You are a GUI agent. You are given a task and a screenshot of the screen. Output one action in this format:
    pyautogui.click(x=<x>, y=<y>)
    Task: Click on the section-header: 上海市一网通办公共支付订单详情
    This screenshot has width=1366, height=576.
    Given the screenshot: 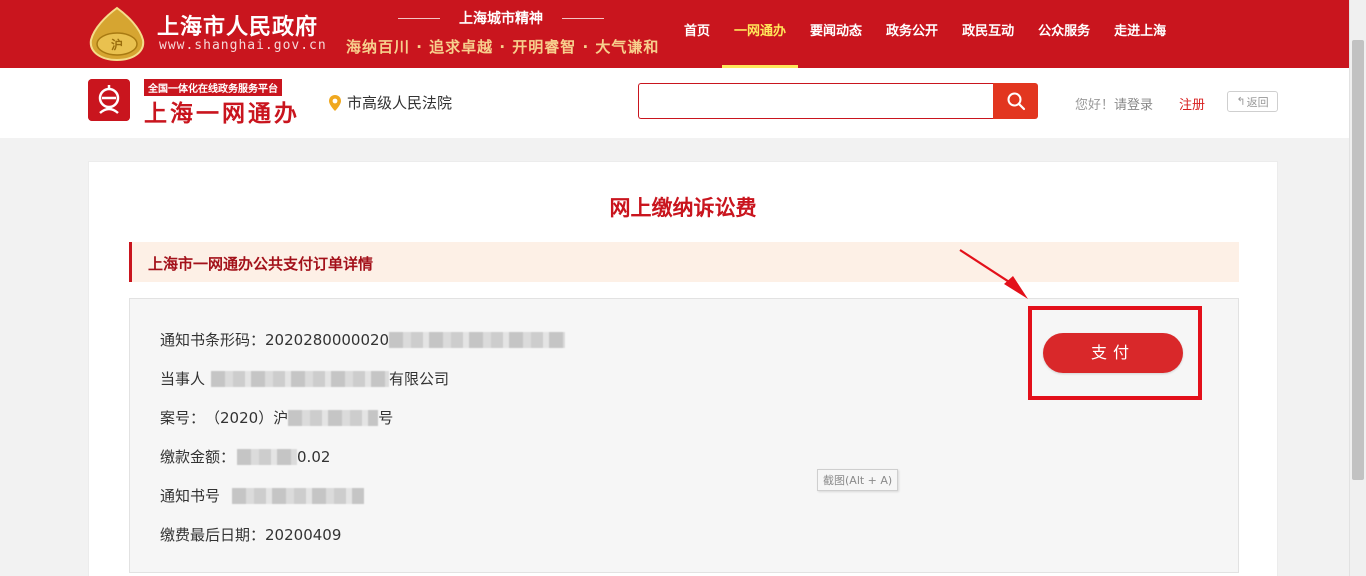 What is the action you would take?
    pyautogui.click(x=684, y=262)
    